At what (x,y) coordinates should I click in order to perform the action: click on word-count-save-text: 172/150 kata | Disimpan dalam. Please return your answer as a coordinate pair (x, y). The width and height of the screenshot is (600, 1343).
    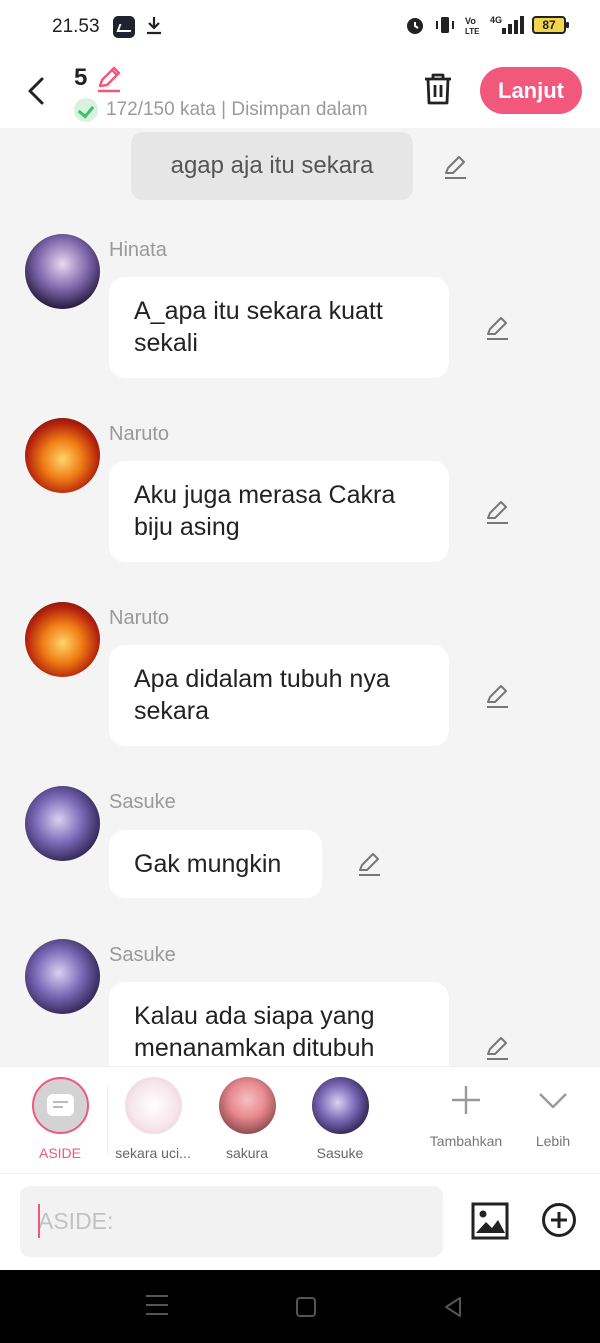
    Looking at the image, I should click on (237, 109).